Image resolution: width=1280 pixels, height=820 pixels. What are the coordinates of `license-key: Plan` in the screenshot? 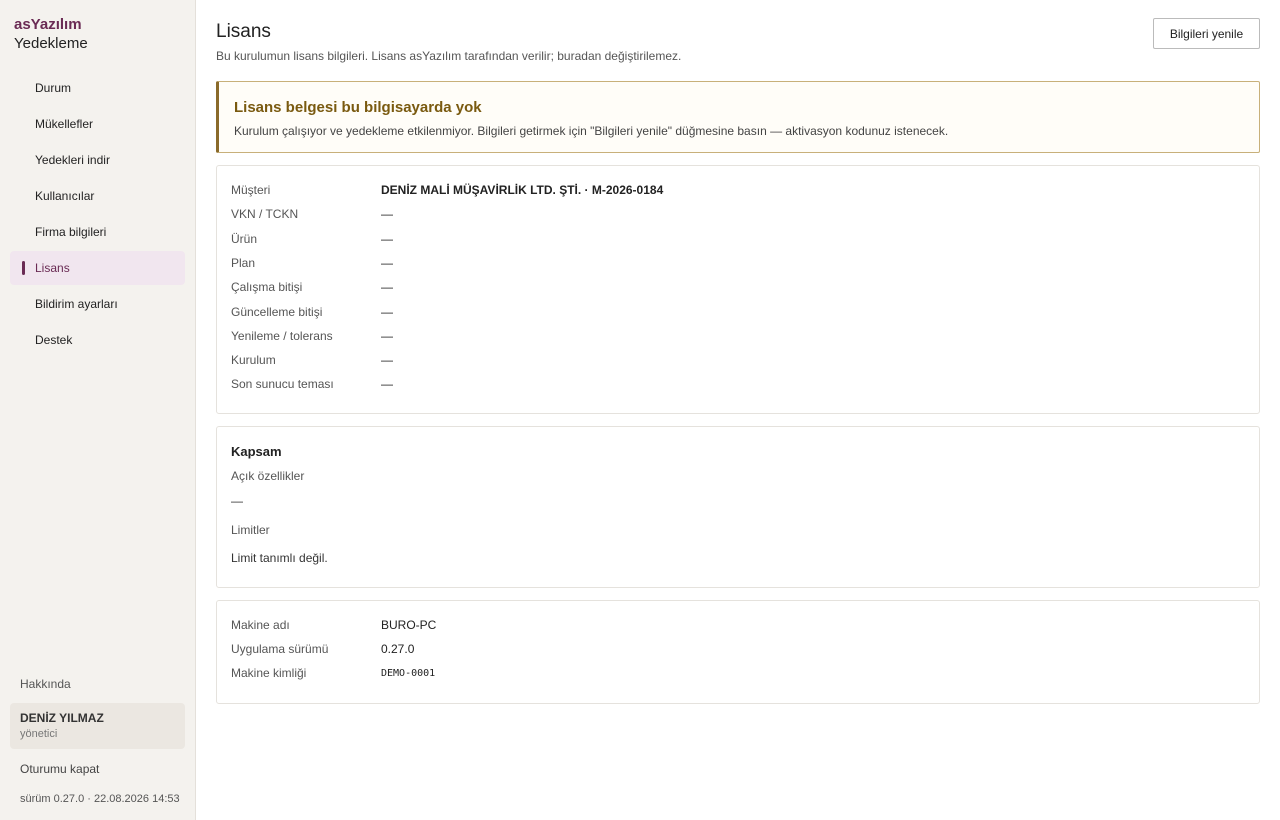 It's located at (243, 263).